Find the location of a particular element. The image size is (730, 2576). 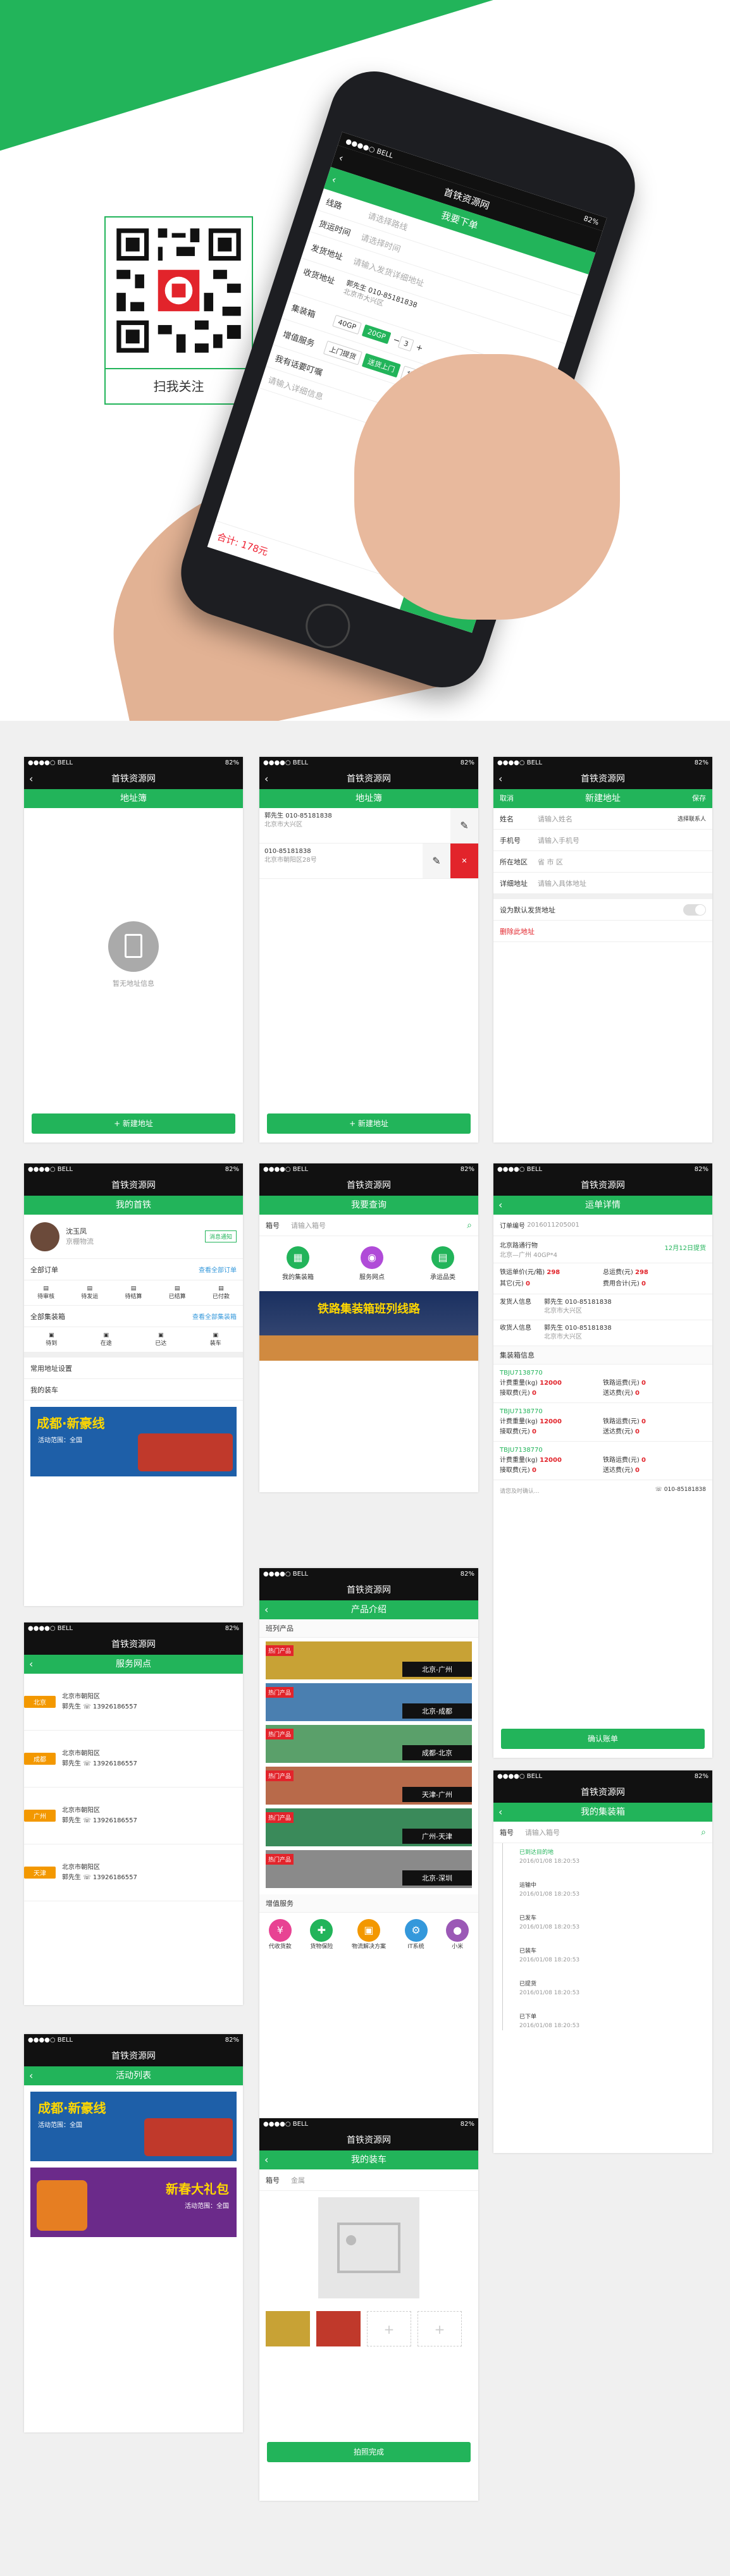

box-icon: ▣ is located at coordinates (215, 1335).